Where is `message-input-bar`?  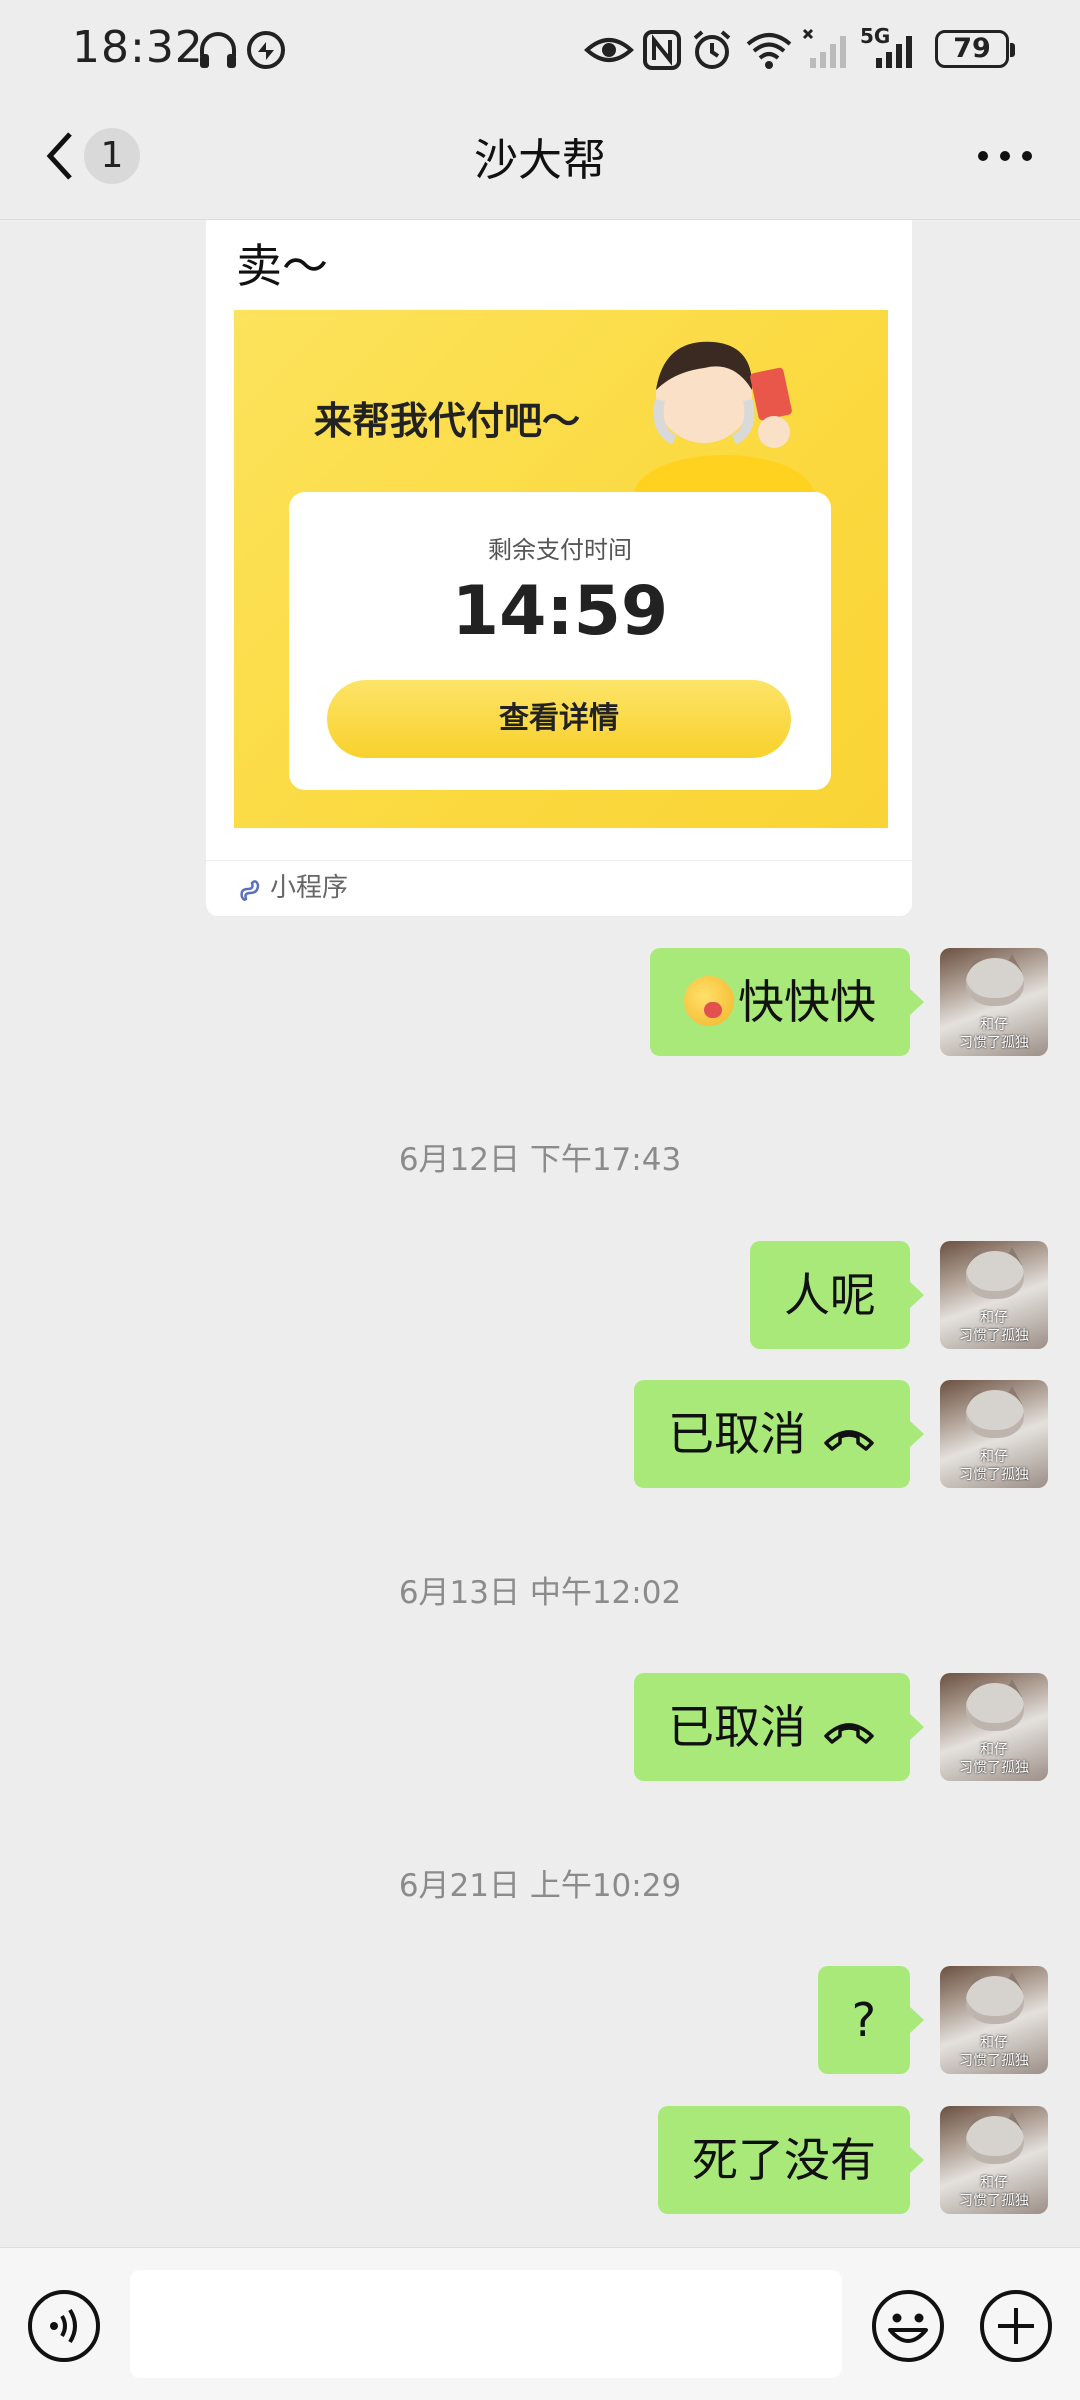
message-input-bar is located at coordinates (540, 2323).